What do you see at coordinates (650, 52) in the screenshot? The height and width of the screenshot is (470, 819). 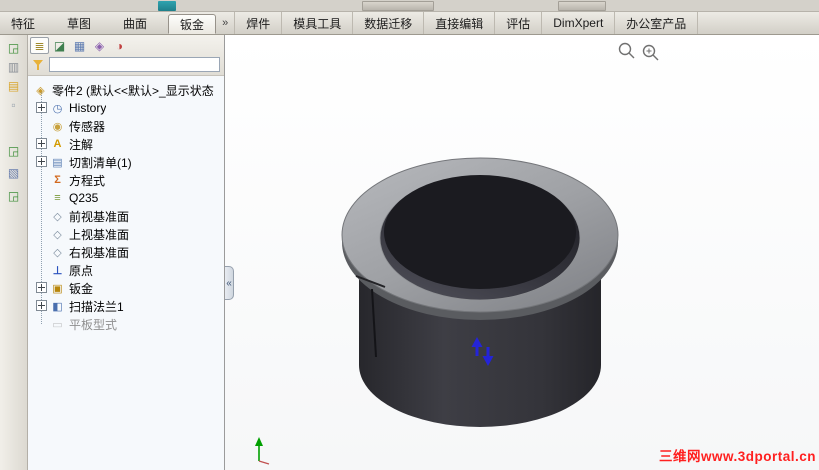 I see `magnifier-plus-icon` at bounding box center [650, 52].